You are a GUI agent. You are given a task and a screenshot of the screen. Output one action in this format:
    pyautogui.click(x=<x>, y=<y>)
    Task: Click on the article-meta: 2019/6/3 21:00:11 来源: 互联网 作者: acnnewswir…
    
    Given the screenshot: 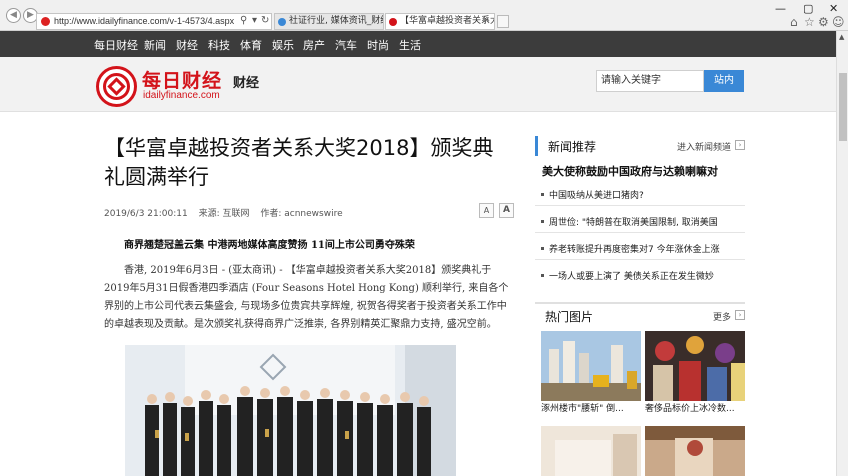 What is the action you would take?
    pyautogui.click(x=227, y=212)
    